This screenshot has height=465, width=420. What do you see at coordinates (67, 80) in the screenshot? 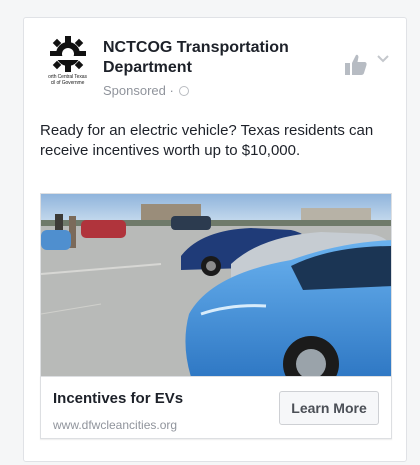
I see `logo-caption: orth Central Texas cil of Governme` at bounding box center [67, 80].